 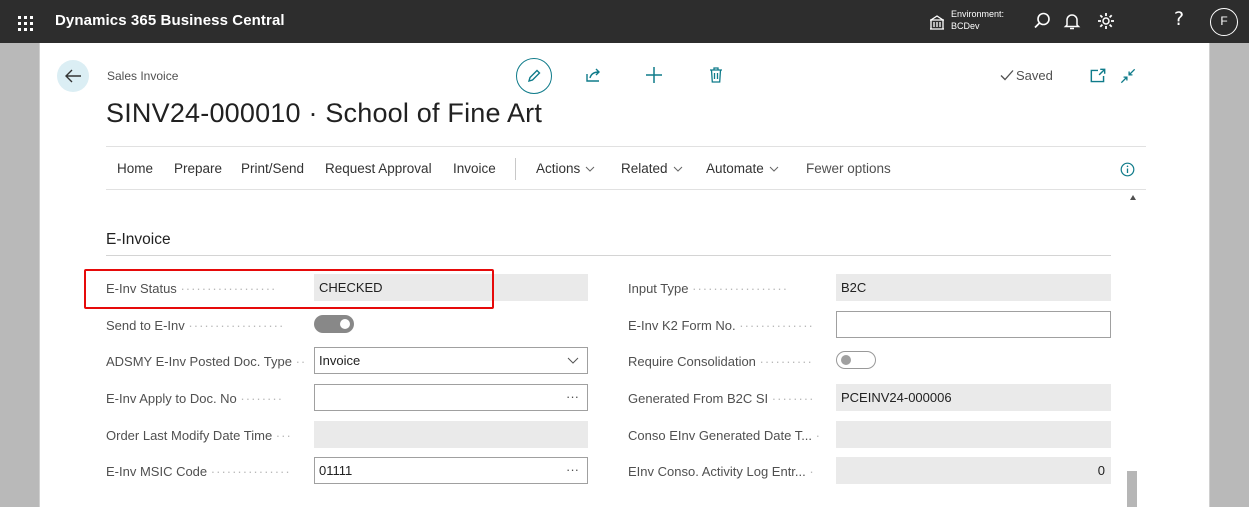 I want to click on section-divider, so click(x=608, y=255).